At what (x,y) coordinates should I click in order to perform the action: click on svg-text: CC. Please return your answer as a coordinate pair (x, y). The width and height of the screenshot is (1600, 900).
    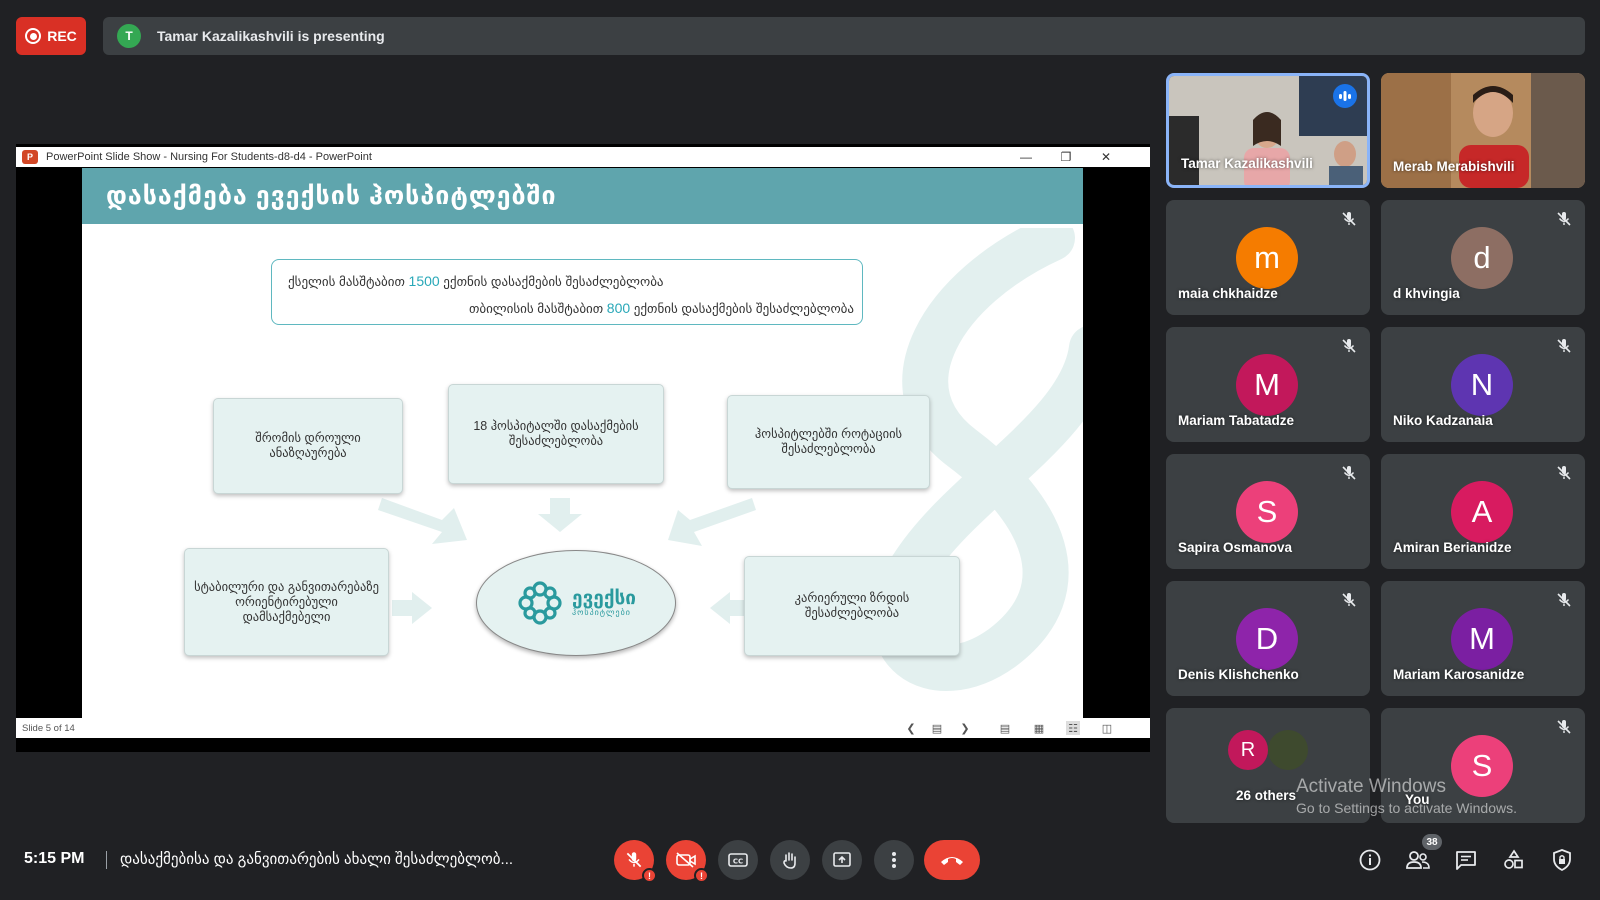
    Looking at the image, I should click on (738, 862).